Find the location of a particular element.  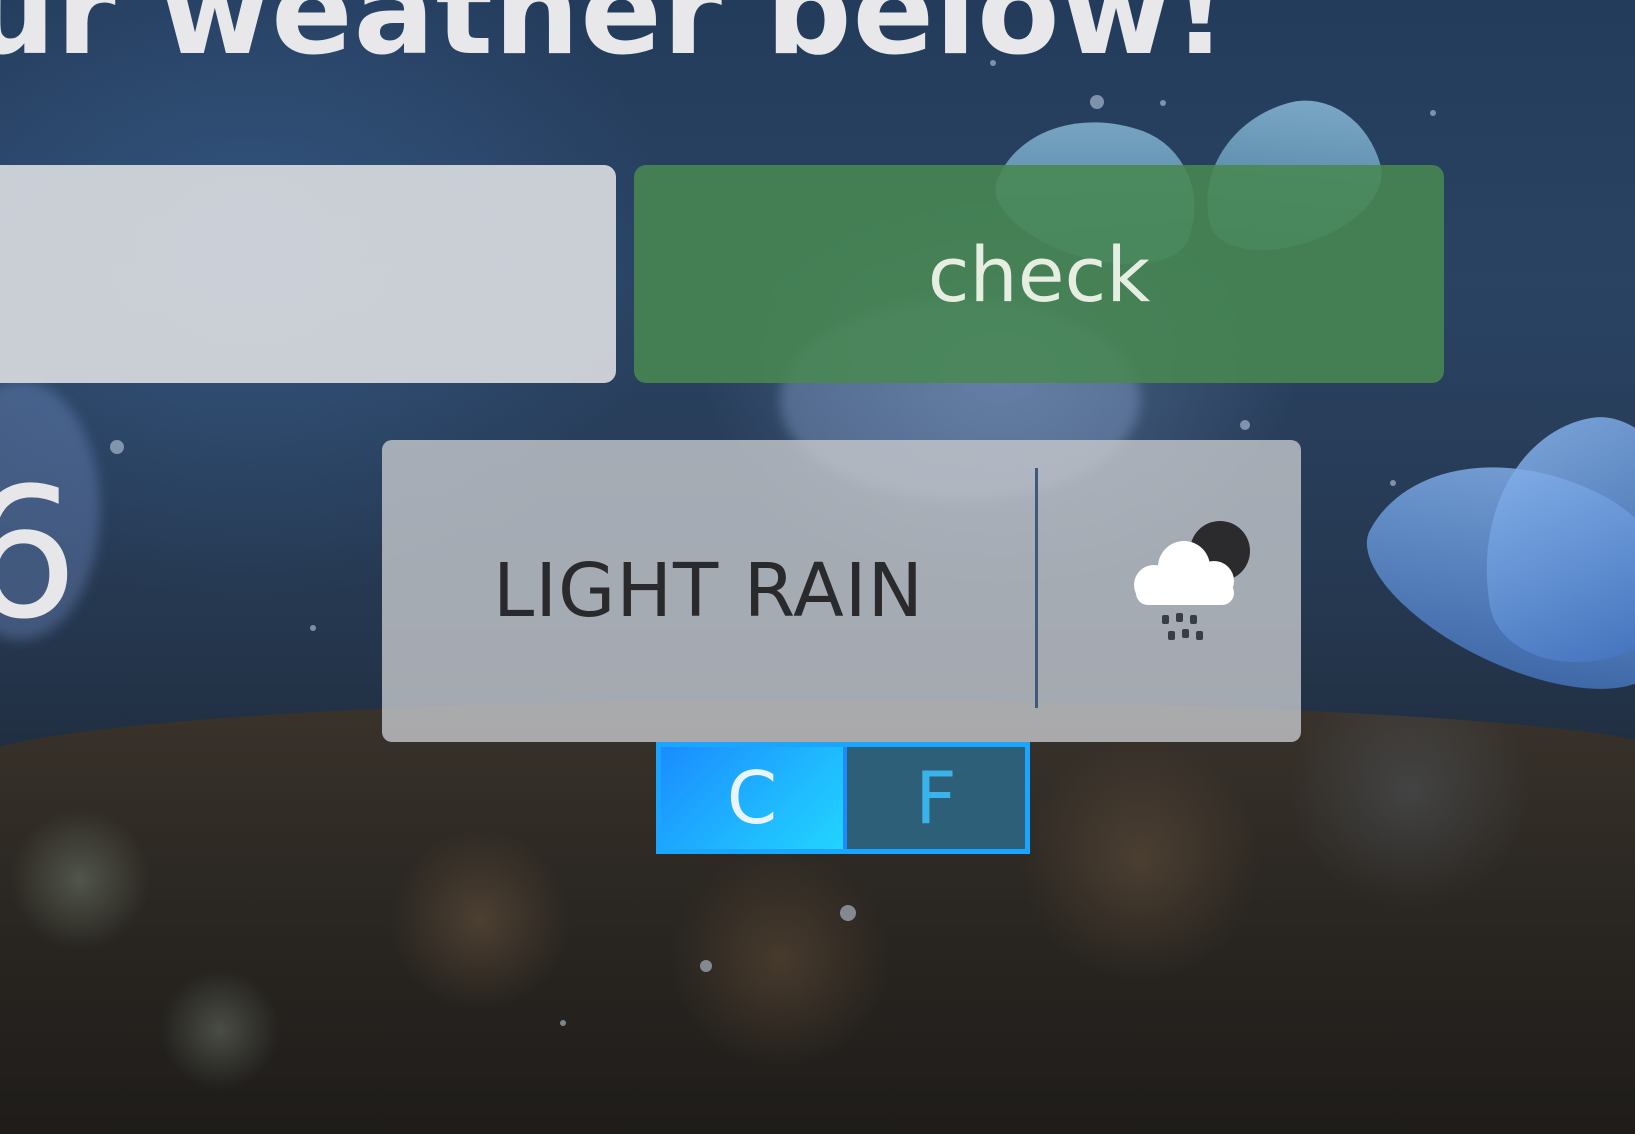

celsius-button: C is located at coordinates (752, 798).